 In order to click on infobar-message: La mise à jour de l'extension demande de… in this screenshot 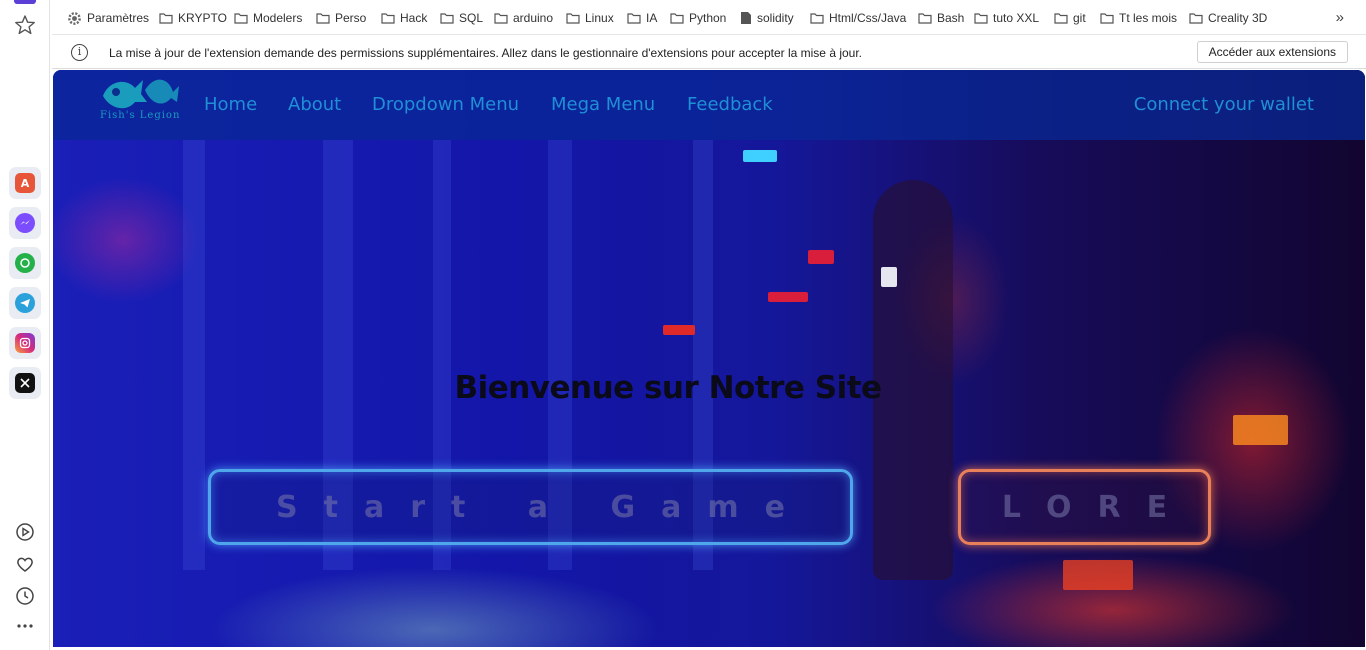, I will do `click(486, 53)`.